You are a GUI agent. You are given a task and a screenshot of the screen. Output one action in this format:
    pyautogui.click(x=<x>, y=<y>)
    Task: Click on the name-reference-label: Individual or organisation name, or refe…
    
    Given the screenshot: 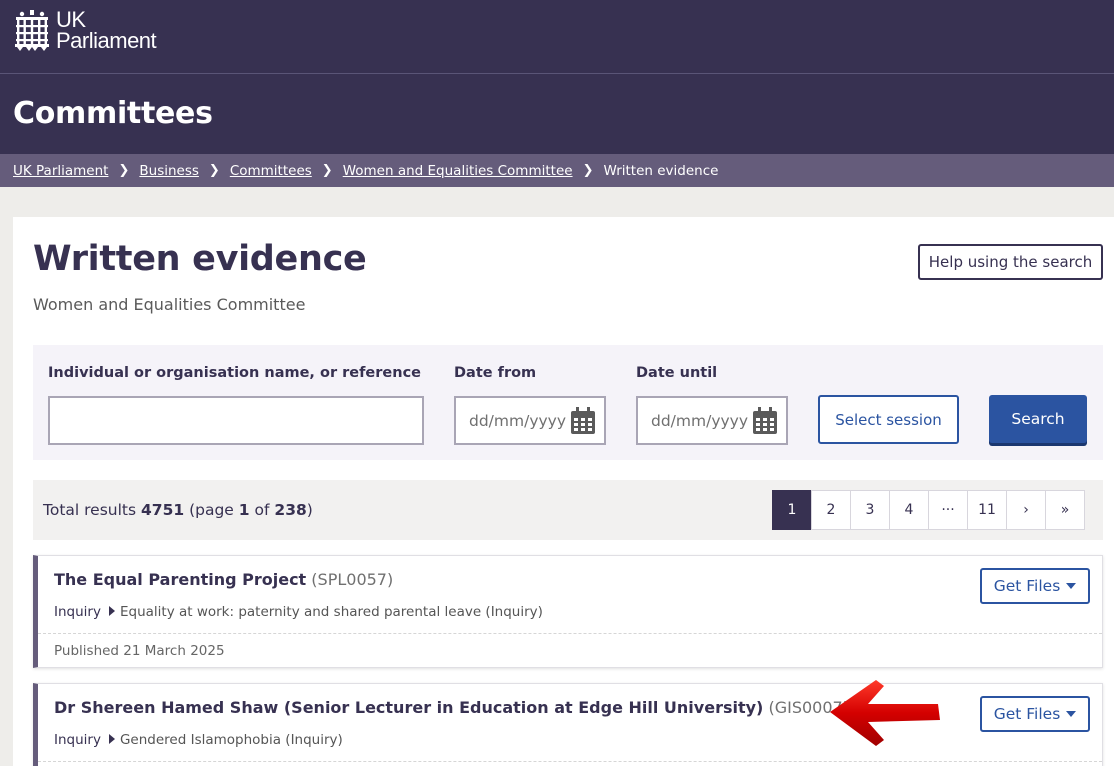 What is the action you would take?
    pyautogui.click(x=235, y=373)
    